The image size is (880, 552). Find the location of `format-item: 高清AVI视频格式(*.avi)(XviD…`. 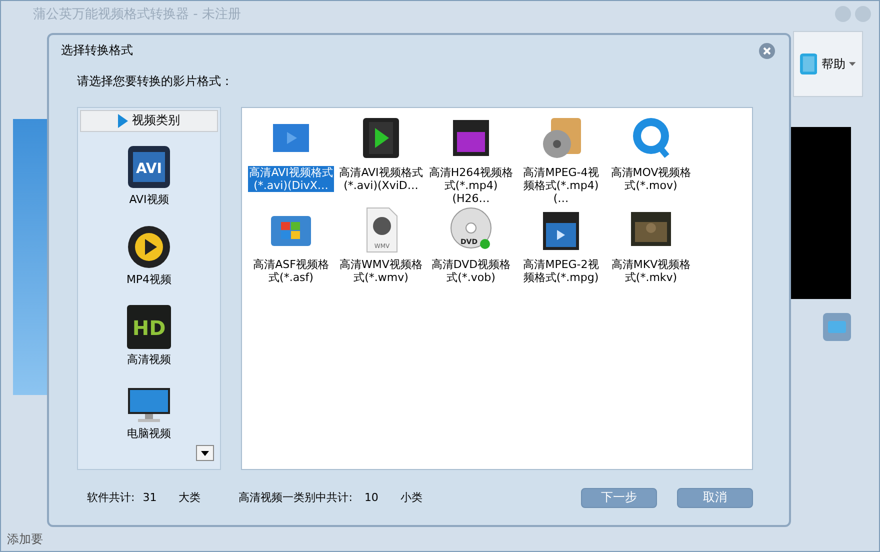

format-item: 高清AVI视频格式(*.avi)(XviD… is located at coordinates (381, 179).